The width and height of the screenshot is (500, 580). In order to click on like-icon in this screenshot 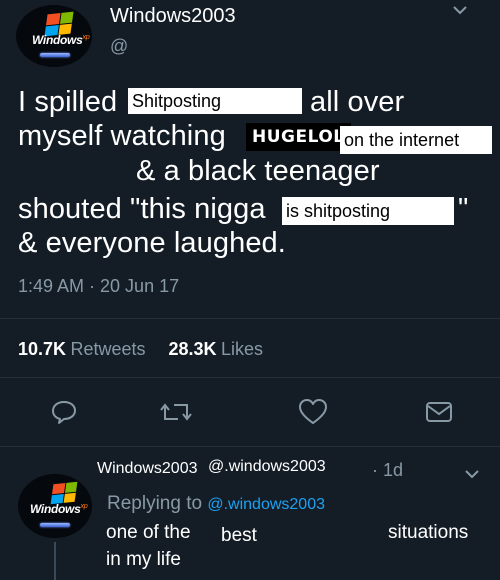, I will do `click(313, 412)`.